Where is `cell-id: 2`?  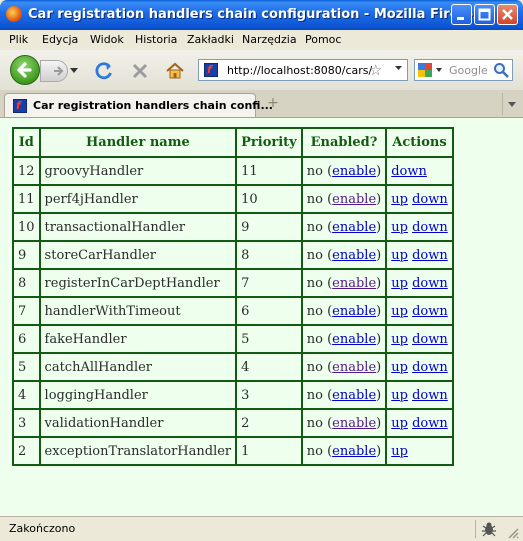
cell-id: 2 is located at coordinates (26, 451).